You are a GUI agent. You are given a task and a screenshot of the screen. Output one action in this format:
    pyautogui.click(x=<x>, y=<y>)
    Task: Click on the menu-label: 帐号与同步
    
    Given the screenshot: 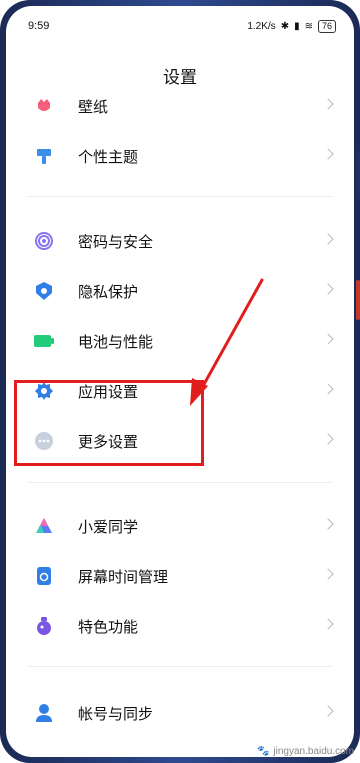 What is the action you would take?
    pyautogui.click(x=116, y=714)
    